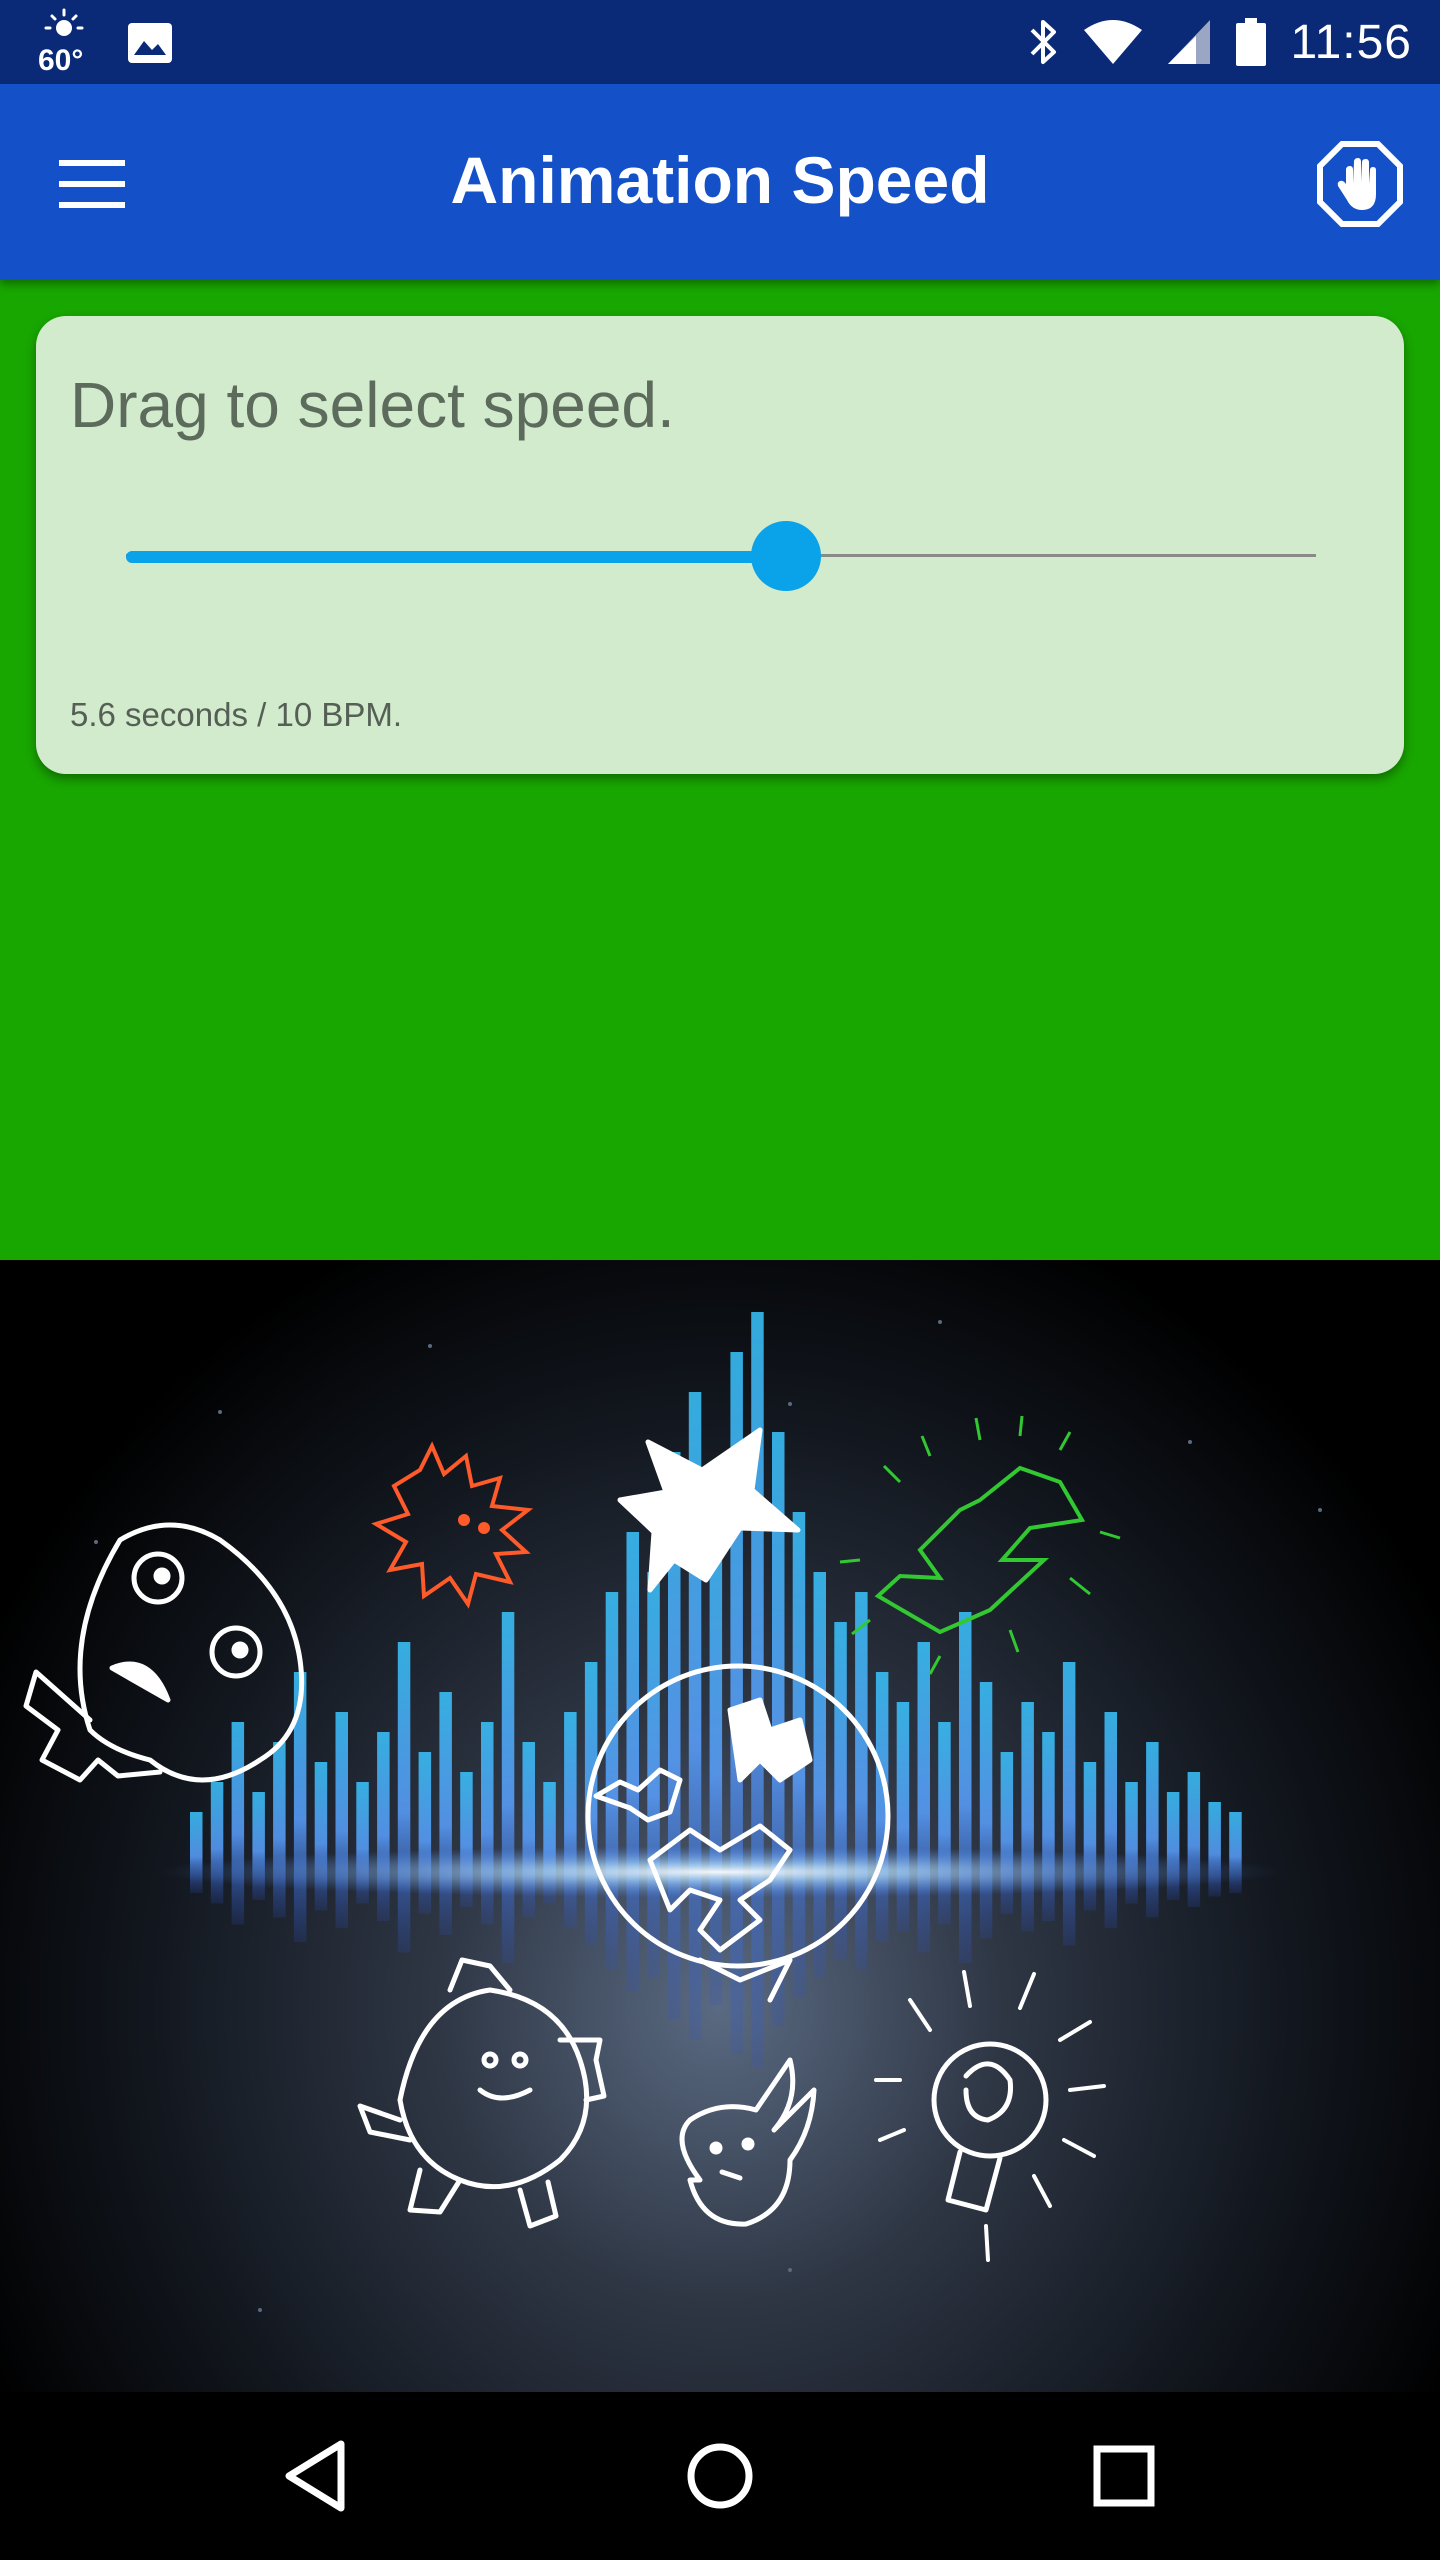  I want to click on home-circle-icon, so click(720, 2476).